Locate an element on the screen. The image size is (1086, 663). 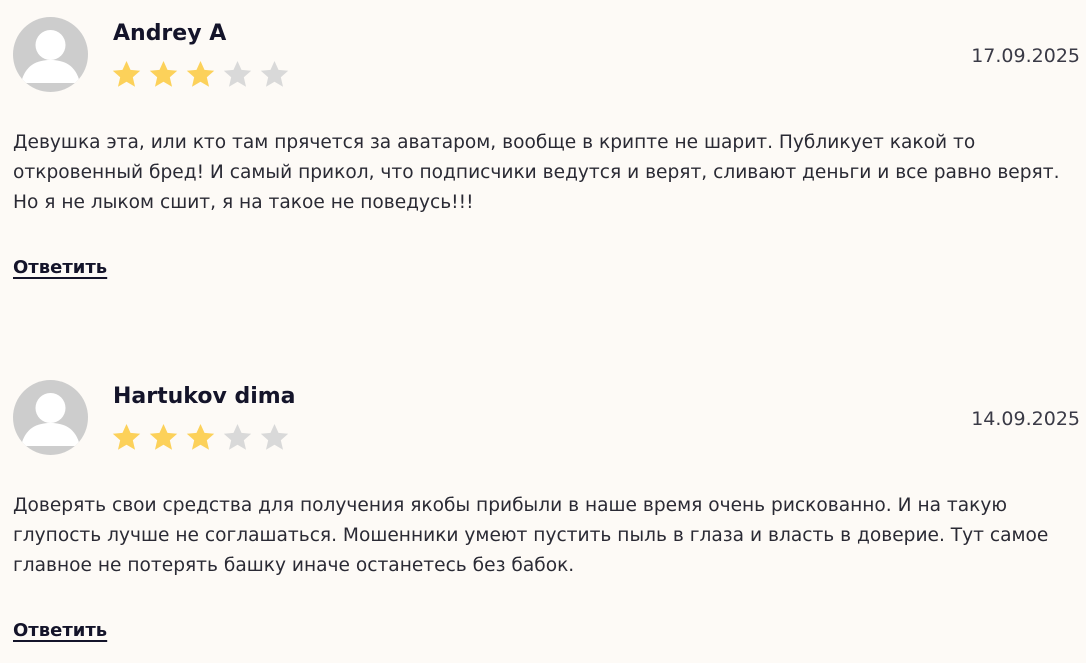
review-author: Hartukov dima is located at coordinates (204, 396).